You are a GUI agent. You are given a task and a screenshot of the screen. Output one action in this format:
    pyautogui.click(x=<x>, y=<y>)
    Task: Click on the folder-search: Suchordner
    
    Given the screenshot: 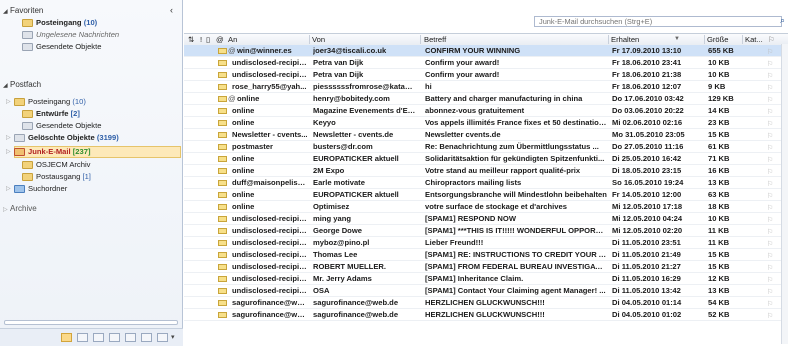 What is the action you would take?
    pyautogui.click(x=40, y=188)
    